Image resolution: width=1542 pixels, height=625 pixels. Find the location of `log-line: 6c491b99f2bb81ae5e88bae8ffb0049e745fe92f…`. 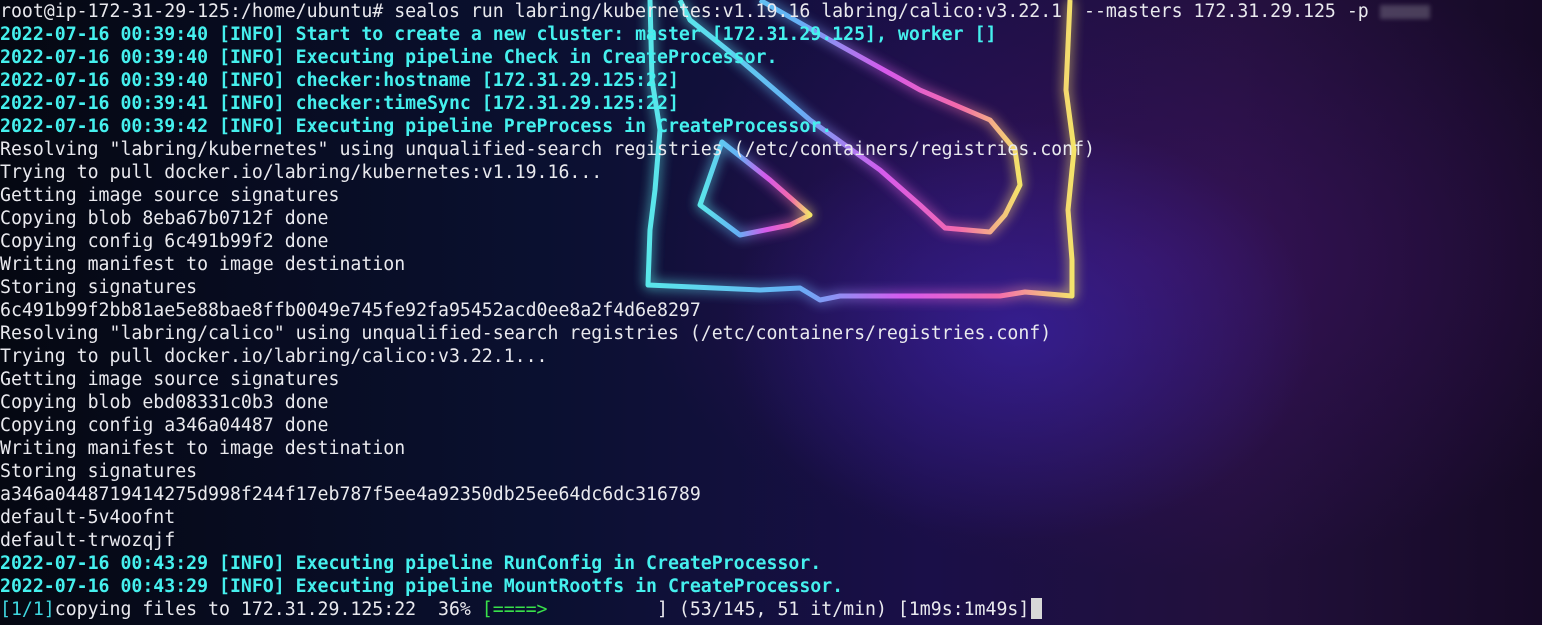

log-line: 6c491b99f2bb81ae5e88bae8ffb0049e745fe92f… is located at coordinates (350, 310).